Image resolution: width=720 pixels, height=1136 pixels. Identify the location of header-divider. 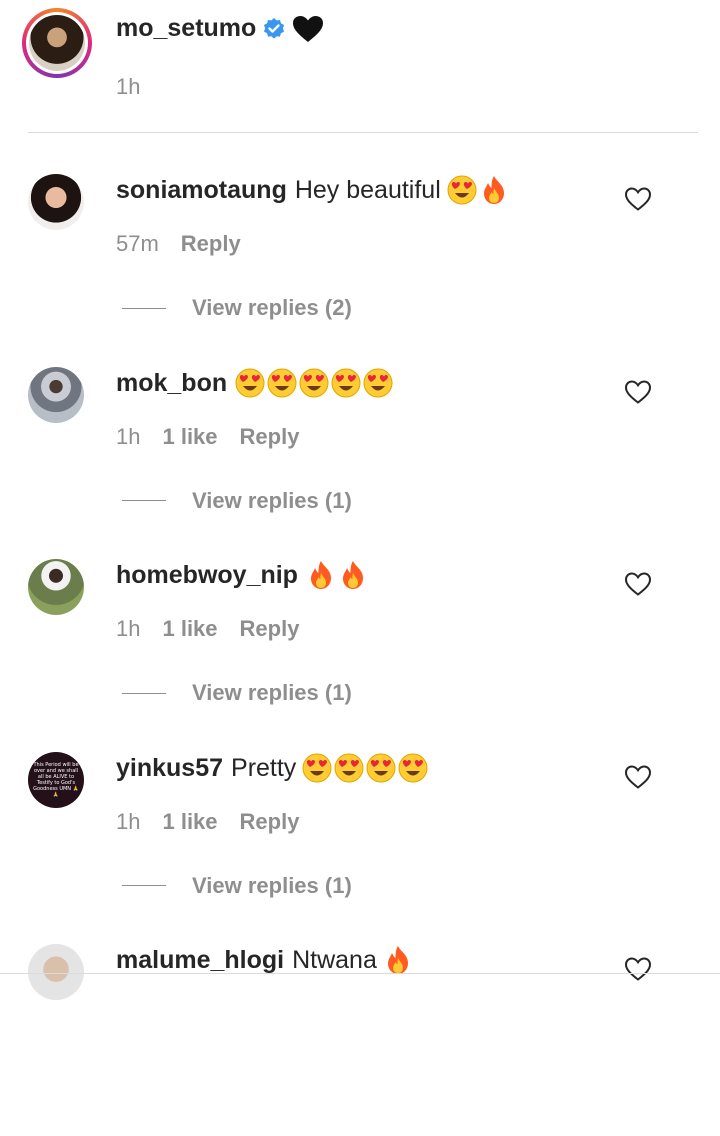
(363, 132).